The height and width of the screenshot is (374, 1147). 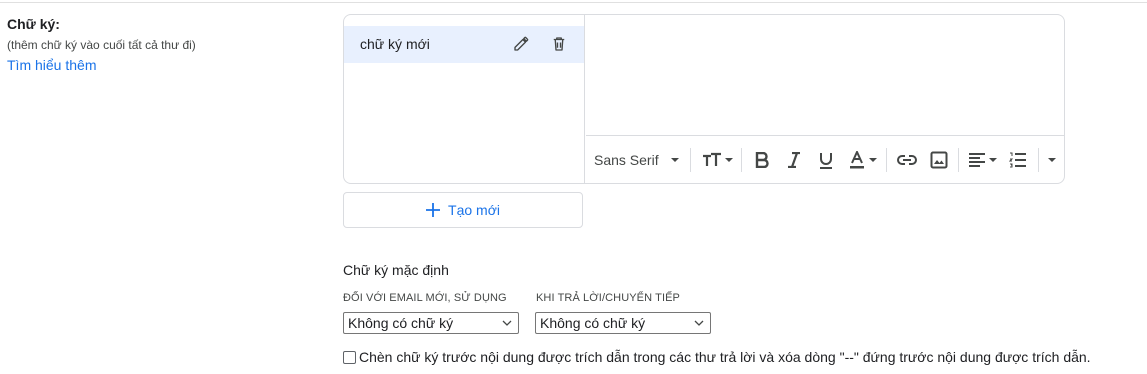 I want to click on edit-icon, so click(x=521, y=44).